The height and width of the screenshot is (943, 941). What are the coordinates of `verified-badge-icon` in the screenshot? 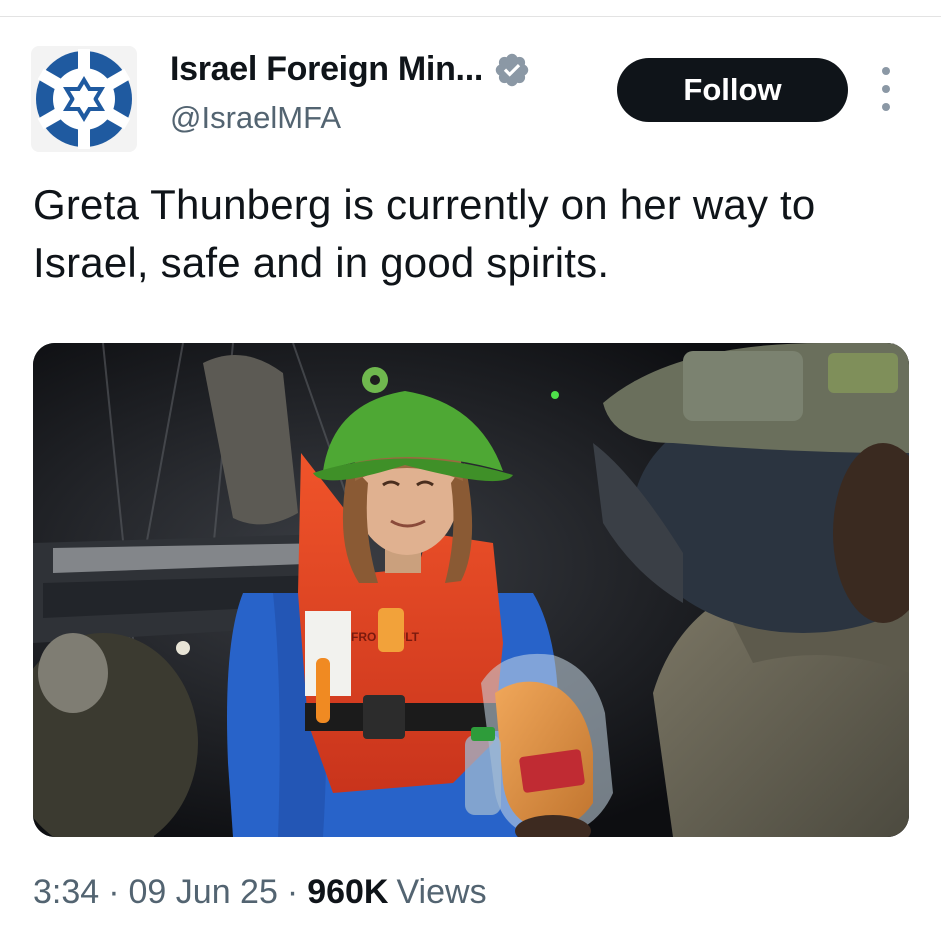 It's located at (512, 69).